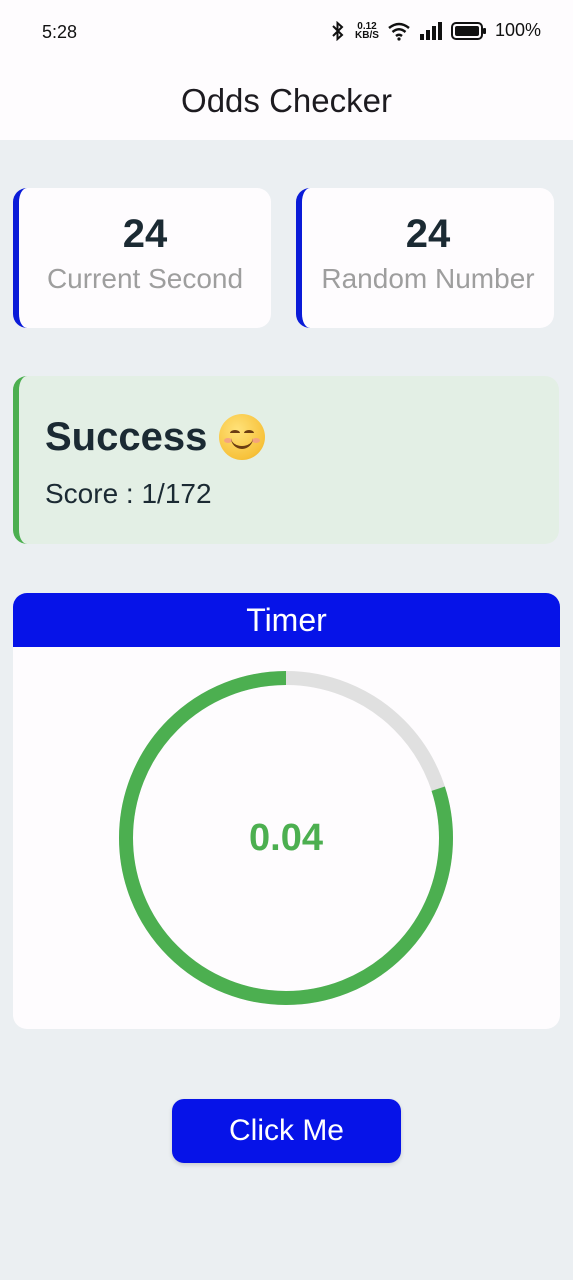 Image resolution: width=573 pixels, height=1280 pixels. What do you see at coordinates (145, 234) in the screenshot?
I see `current-second-value: 24` at bounding box center [145, 234].